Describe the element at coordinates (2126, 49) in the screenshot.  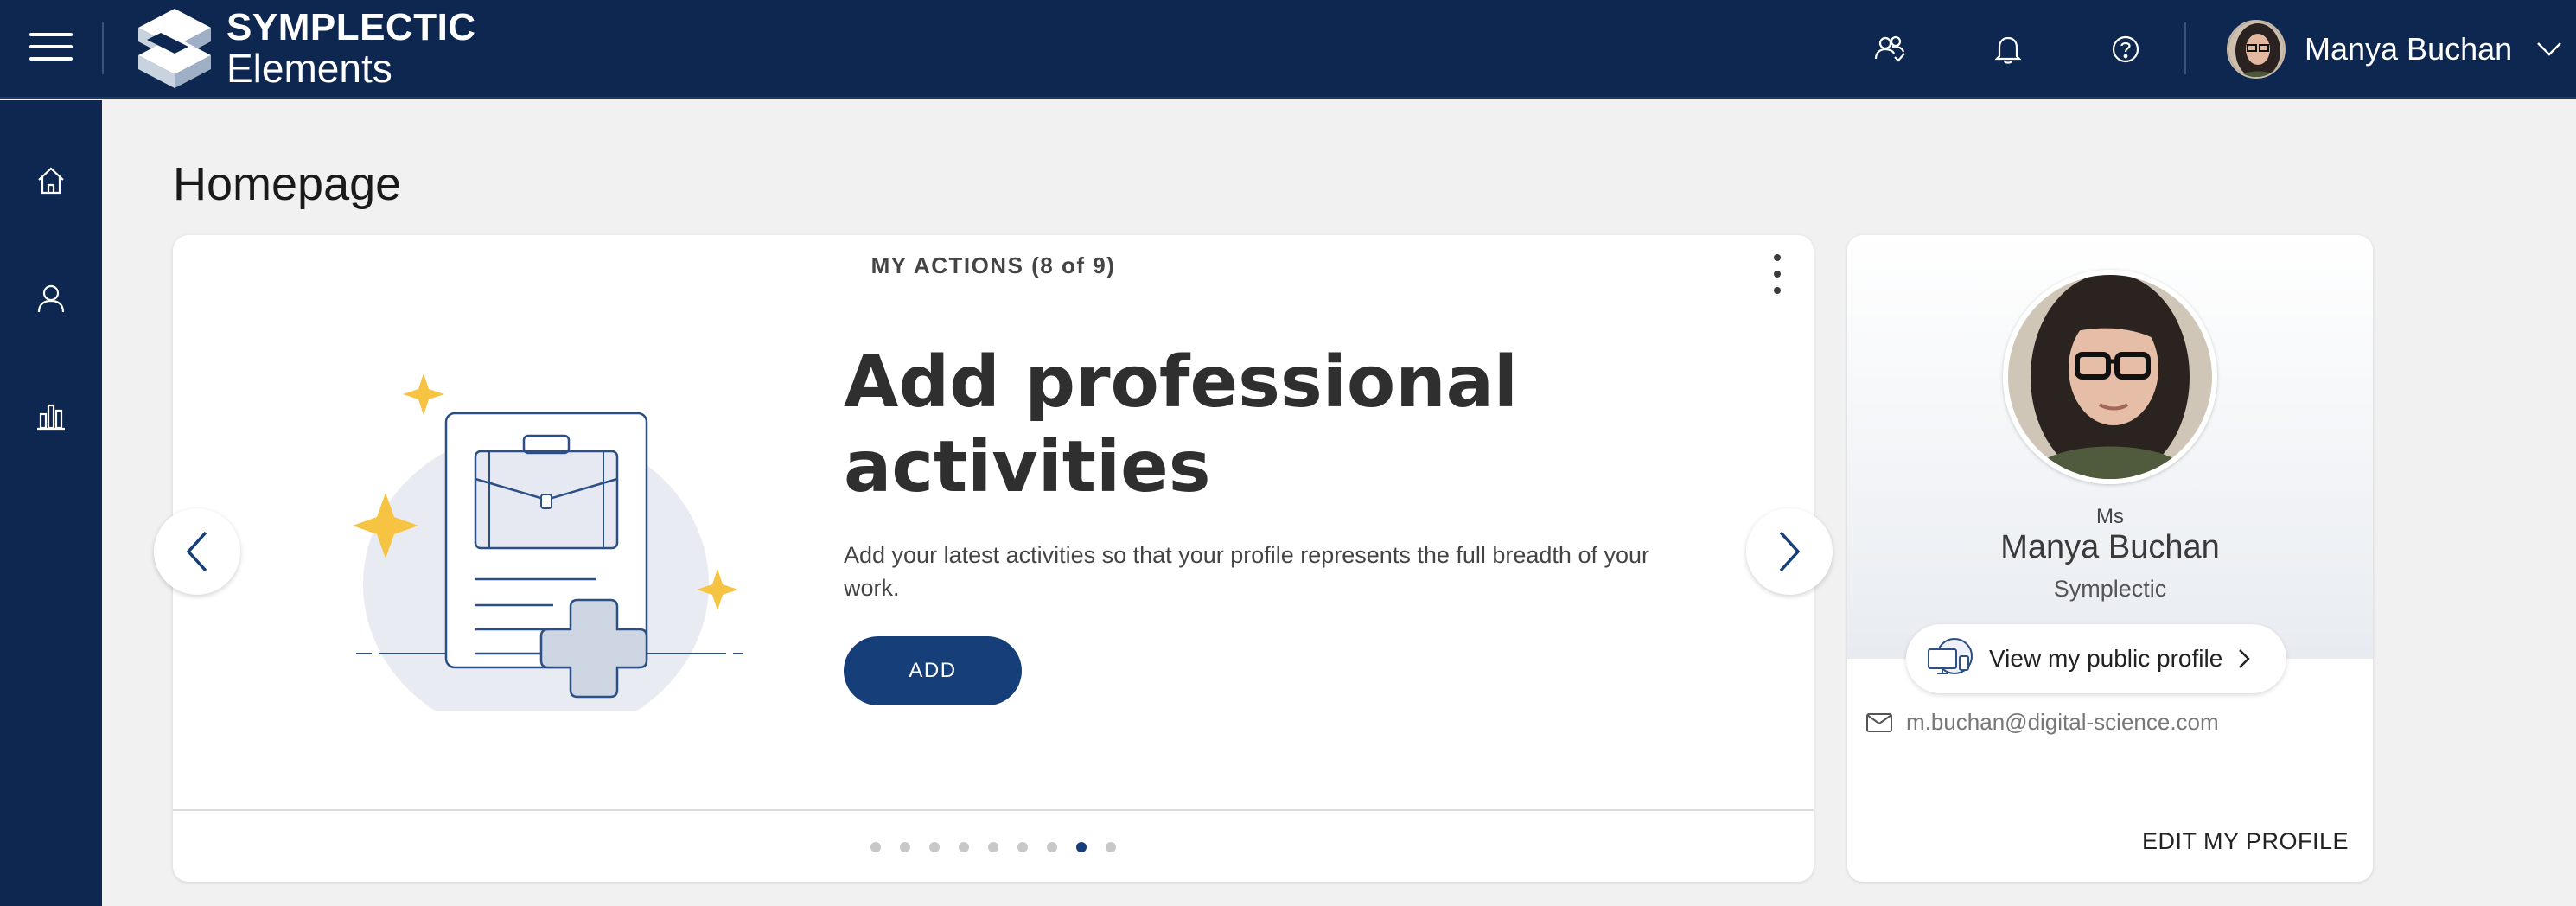
I see `help-icon` at that location.